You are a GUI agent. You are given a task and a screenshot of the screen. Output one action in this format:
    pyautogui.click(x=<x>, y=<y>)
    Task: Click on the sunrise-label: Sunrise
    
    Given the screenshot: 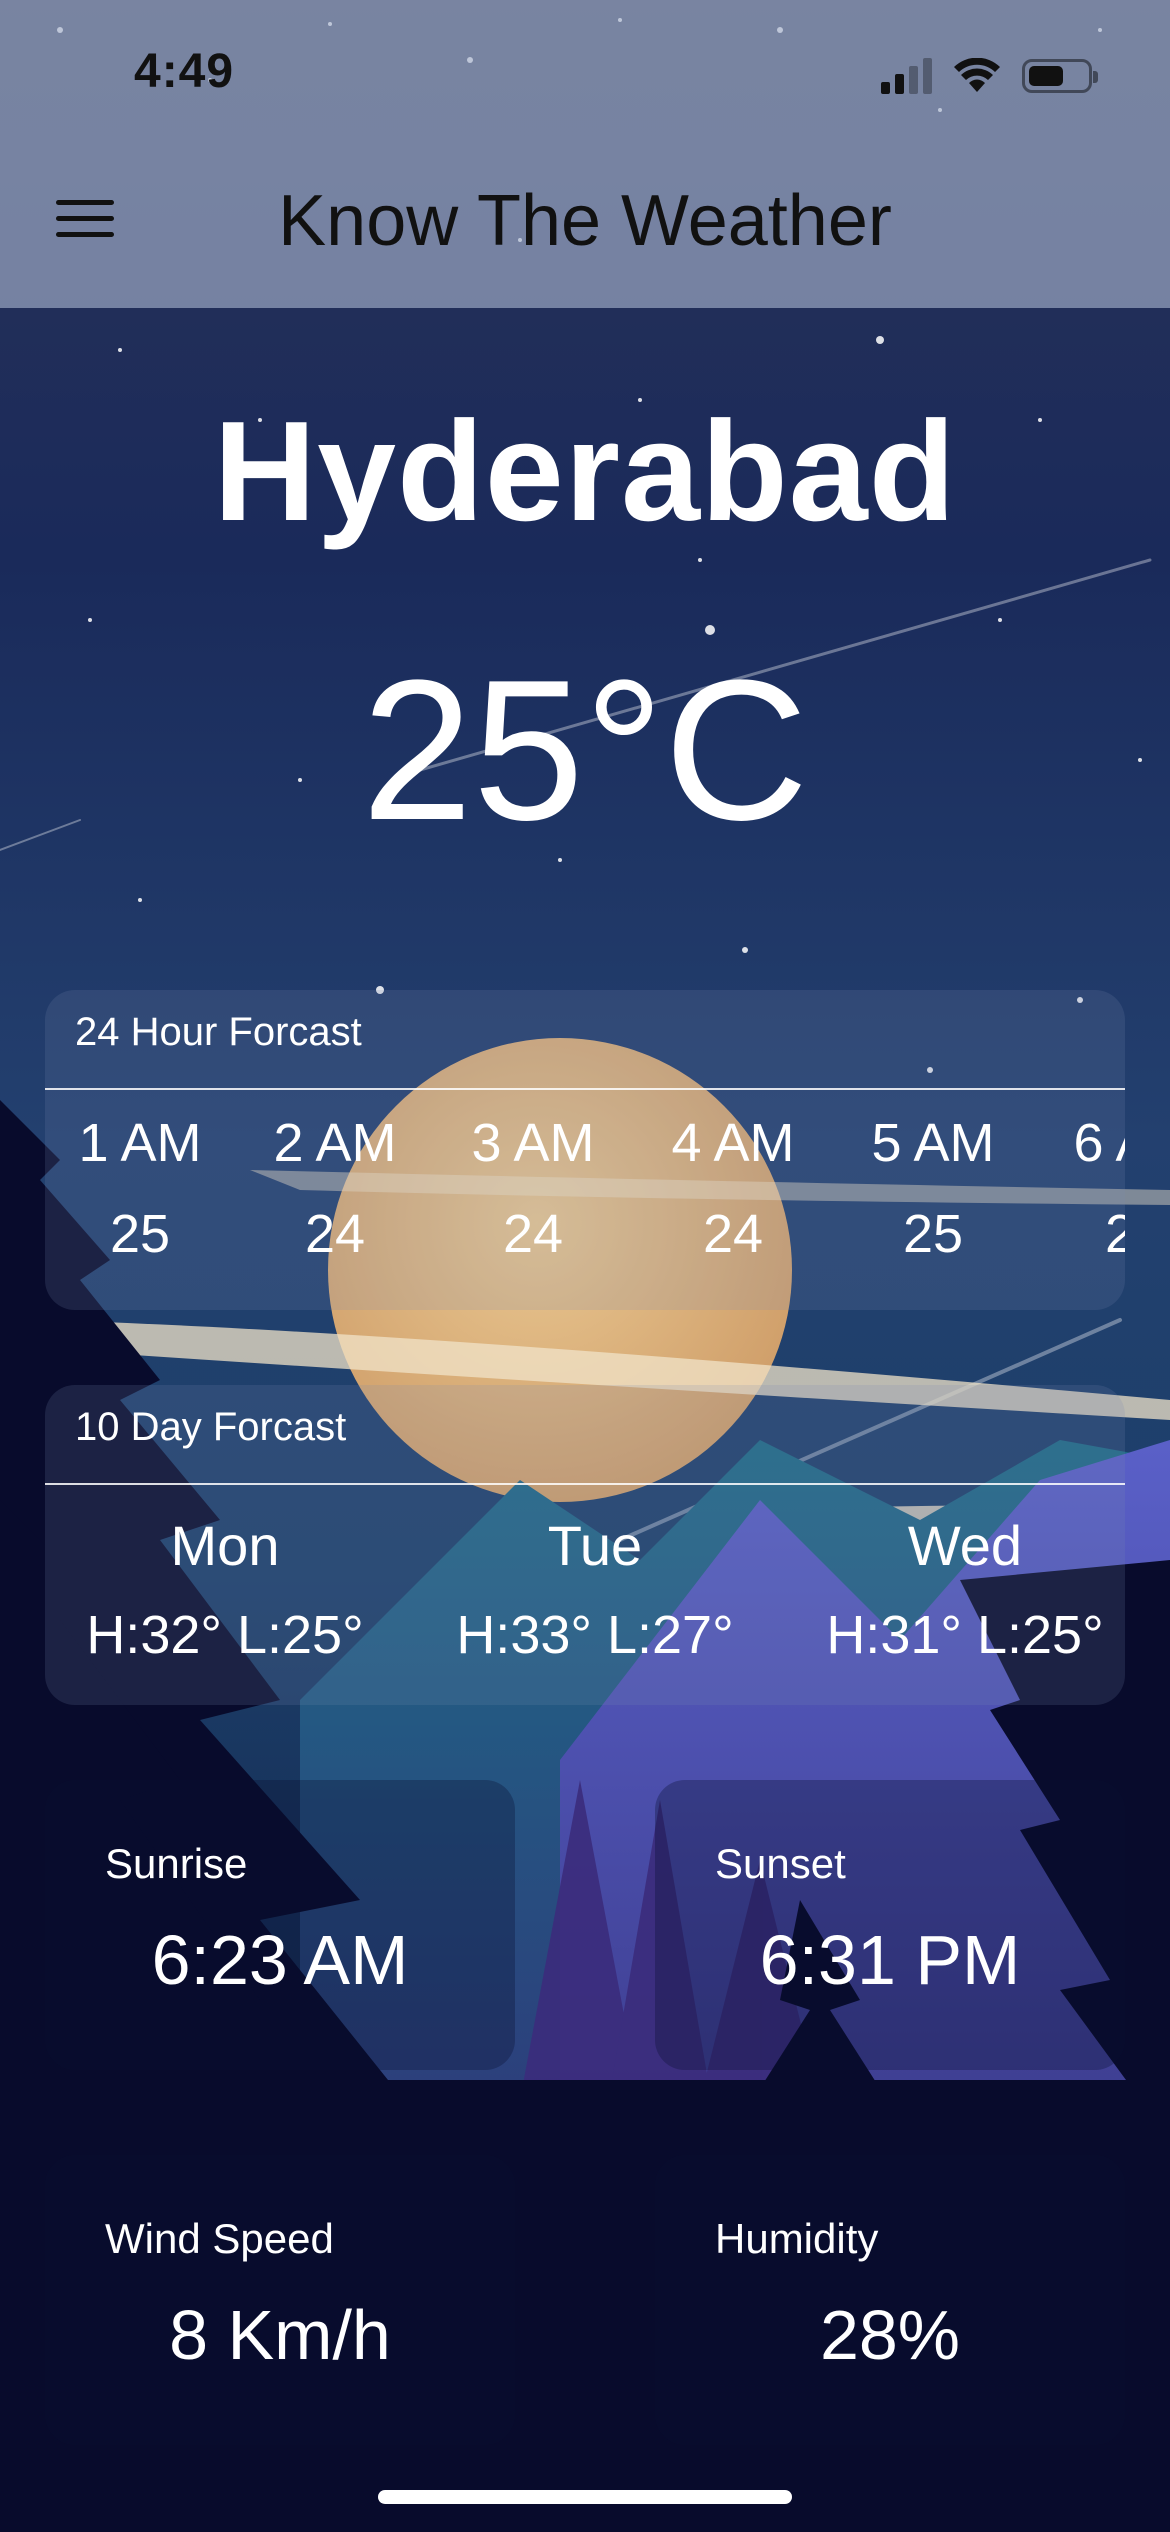 What is the action you would take?
    pyautogui.click(x=176, y=1863)
    